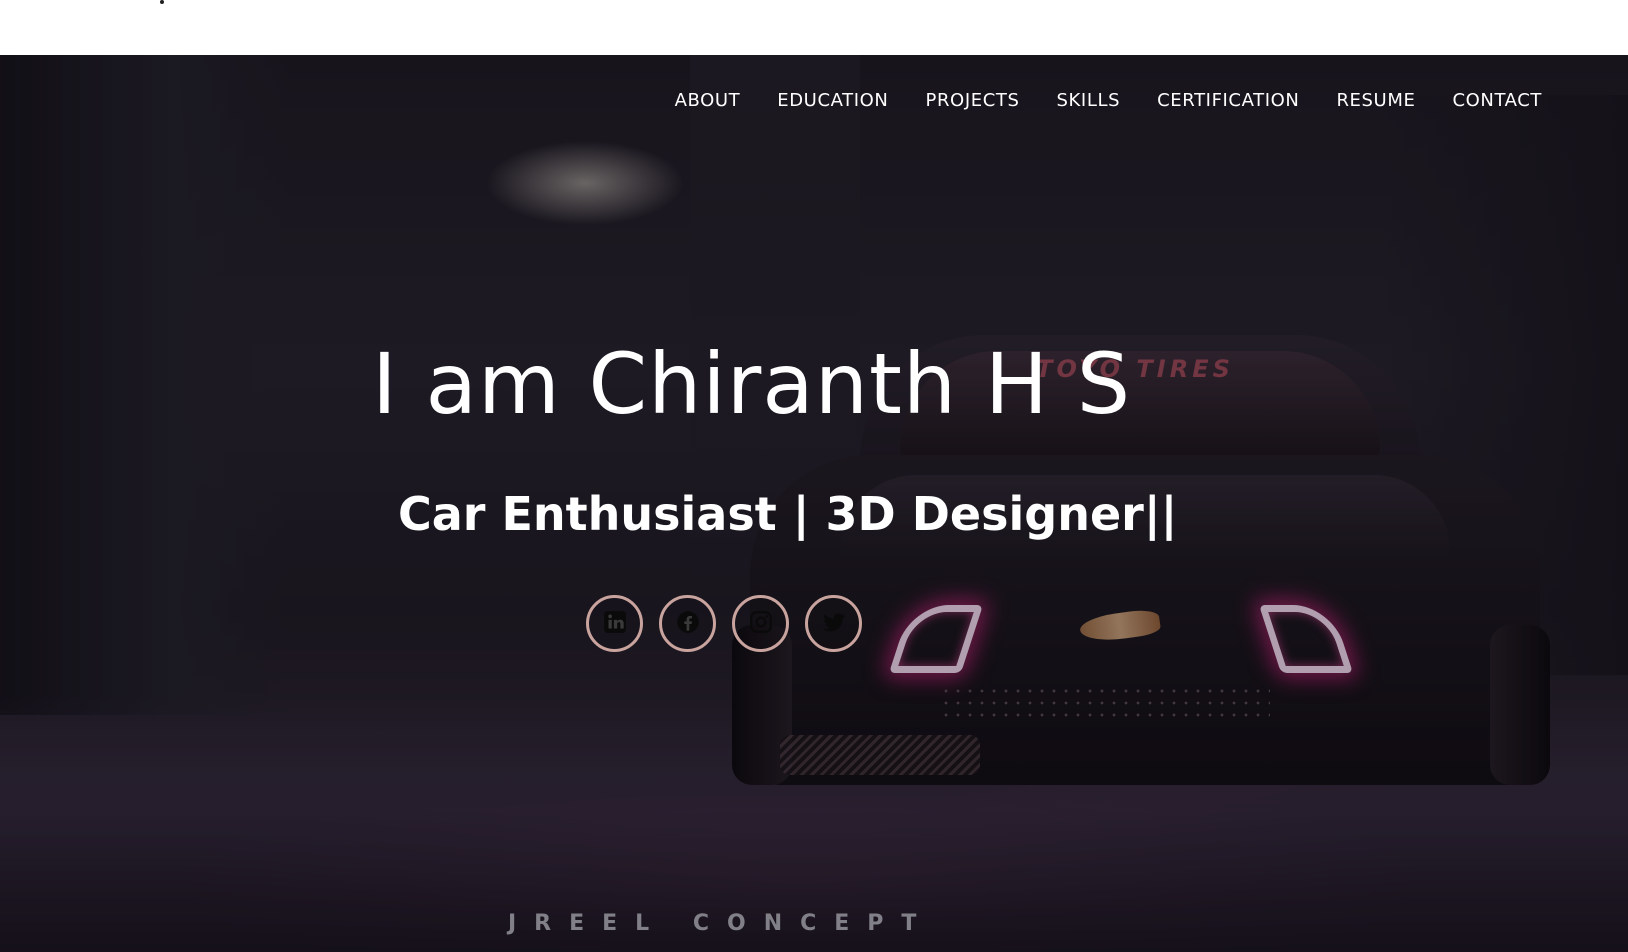 Image resolution: width=1628 pixels, height=952 pixels. I want to click on linkedin-icon, so click(615, 624).